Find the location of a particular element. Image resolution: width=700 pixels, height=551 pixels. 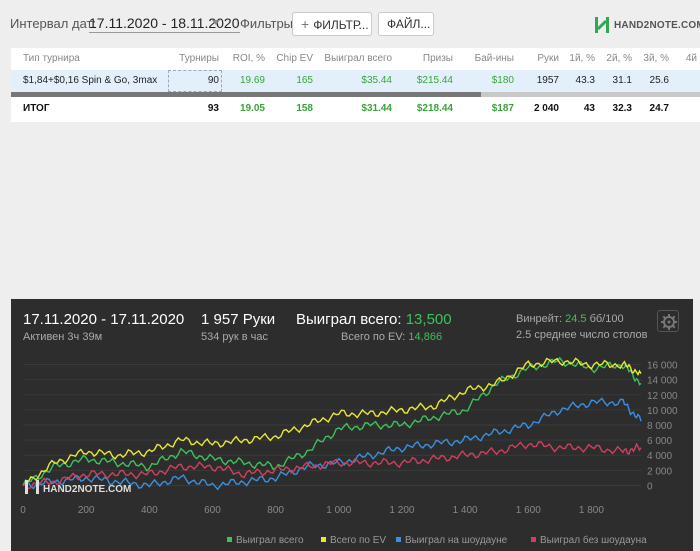

x-tick-label: 1 200 is located at coordinates (401, 510).